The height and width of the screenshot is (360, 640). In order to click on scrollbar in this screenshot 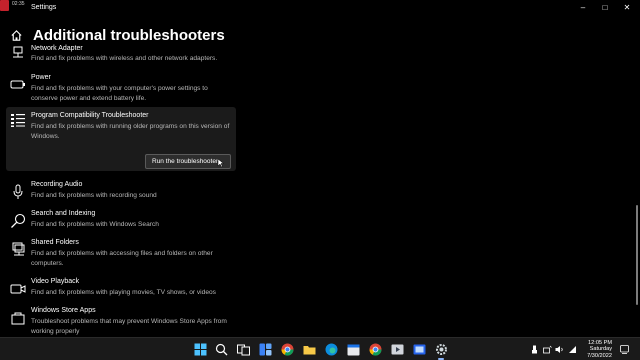, I will do `click(637, 255)`.